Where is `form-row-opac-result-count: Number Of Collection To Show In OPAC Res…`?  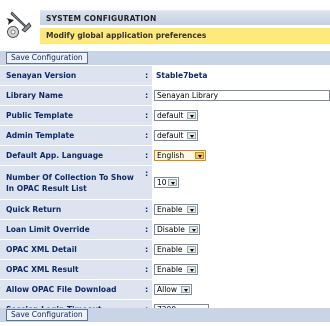 form-row-opac-result-count: Number Of Collection To Show In OPAC Res… is located at coordinates (165, 183).